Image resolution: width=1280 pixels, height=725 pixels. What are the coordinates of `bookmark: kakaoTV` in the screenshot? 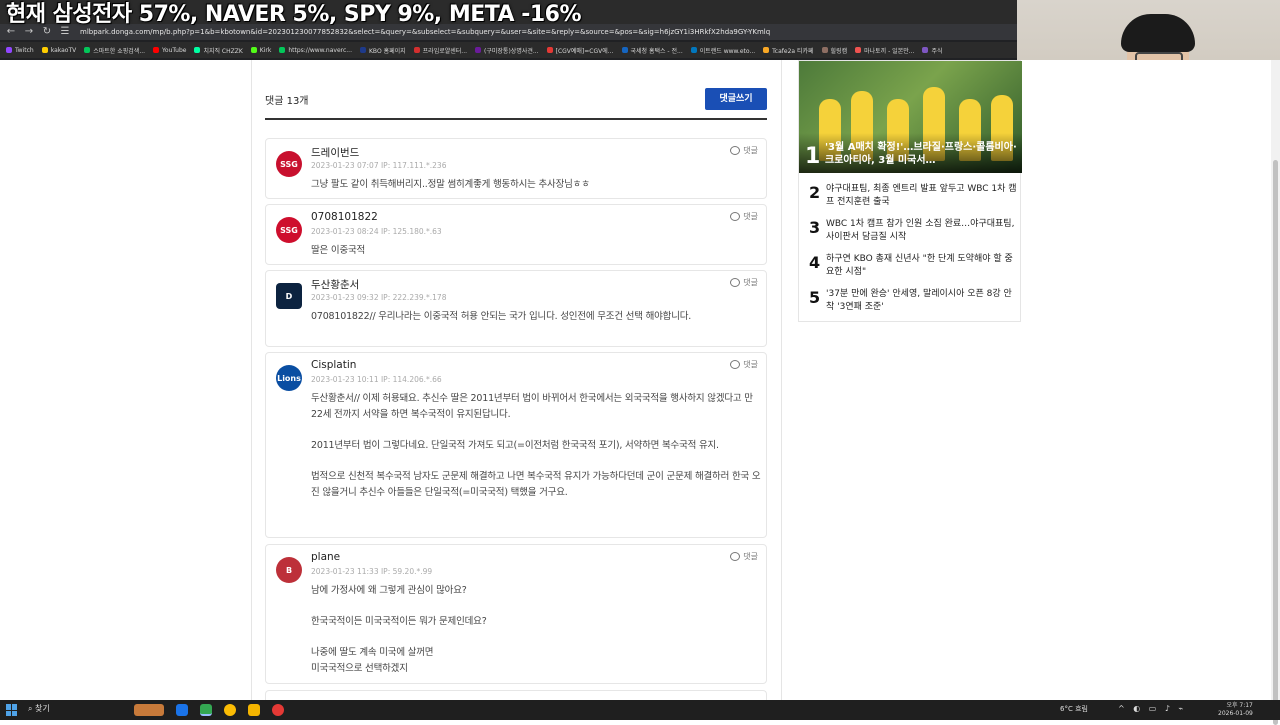 It's located at (58, 50).